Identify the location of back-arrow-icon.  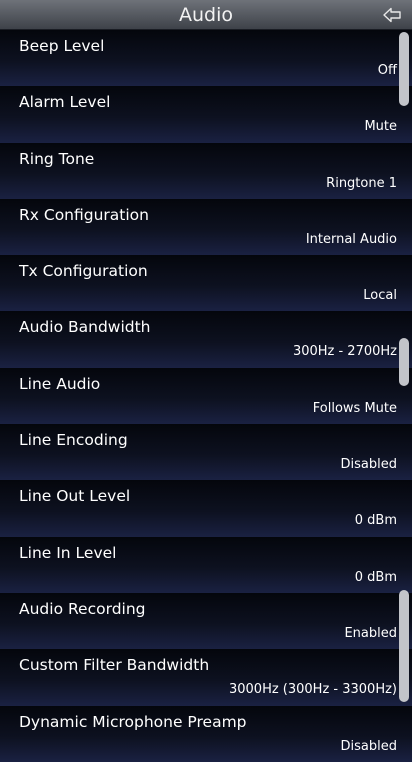
(392, 15).